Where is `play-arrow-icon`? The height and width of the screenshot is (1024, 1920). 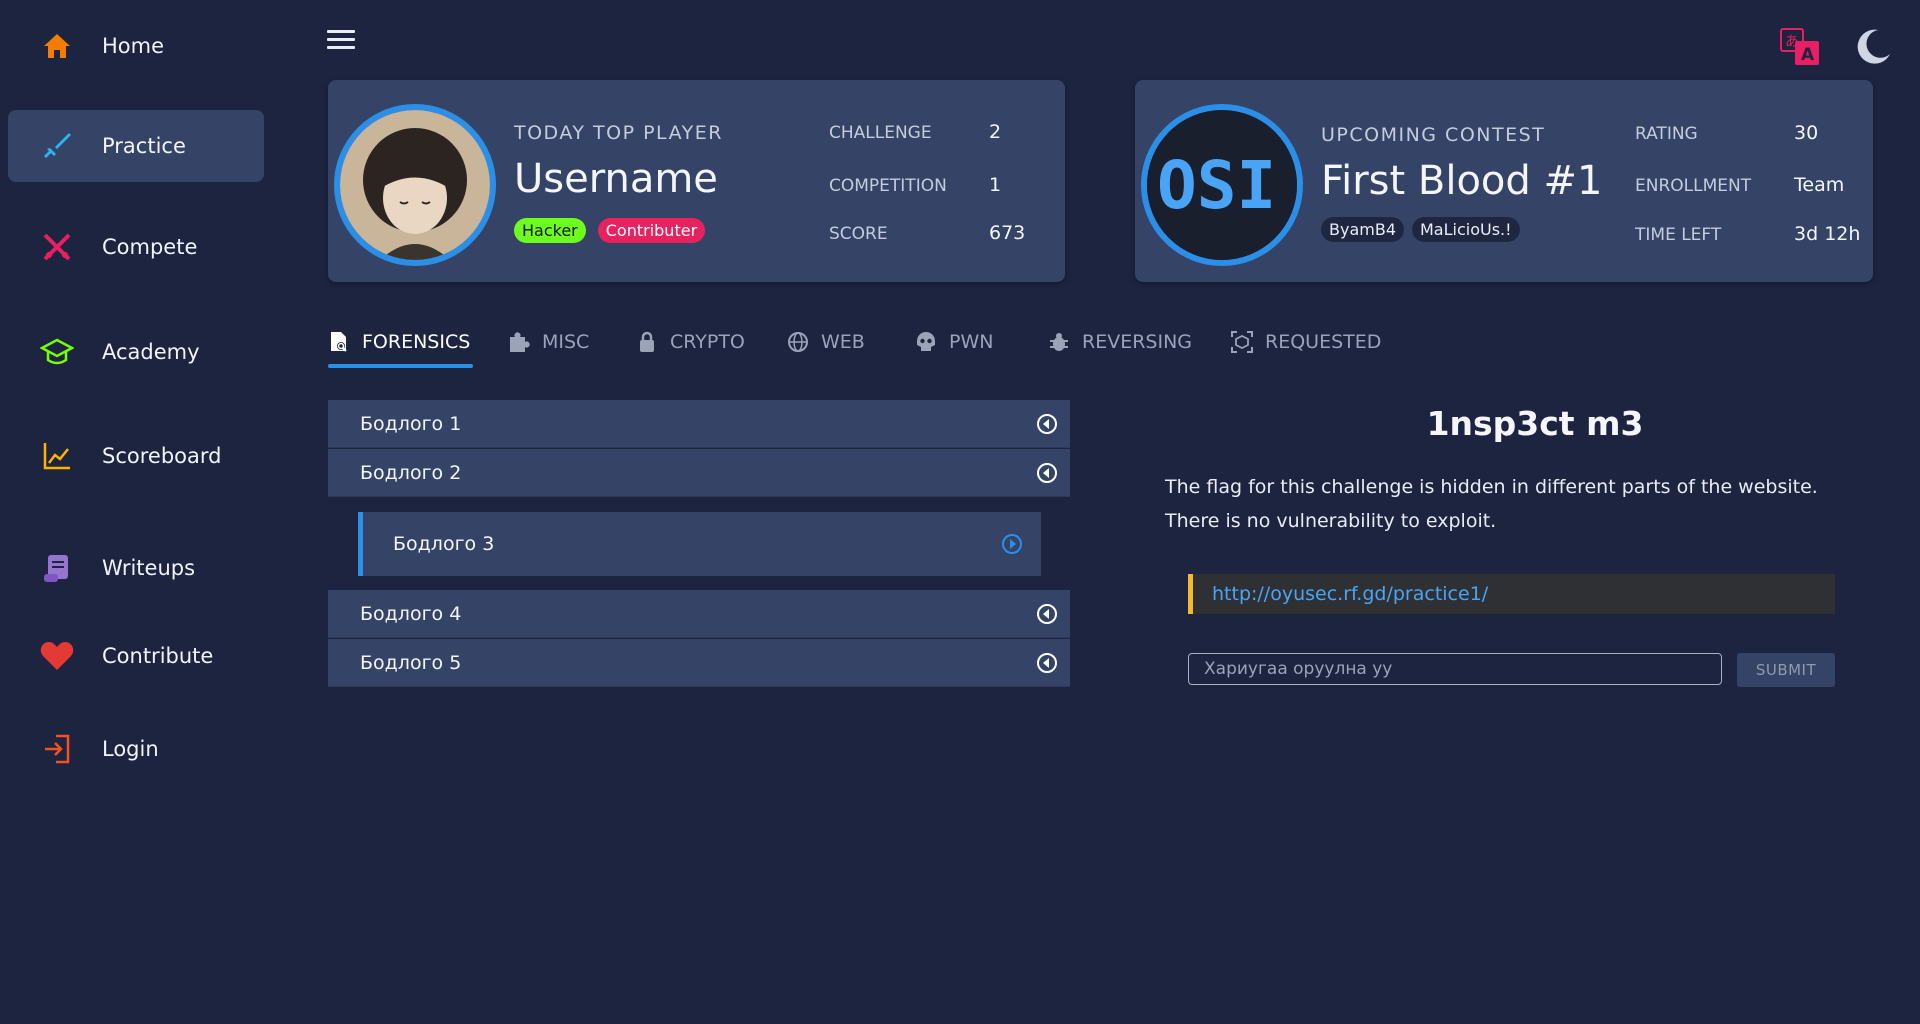 play-arrow-icon is located at coordinates (1012, 544).